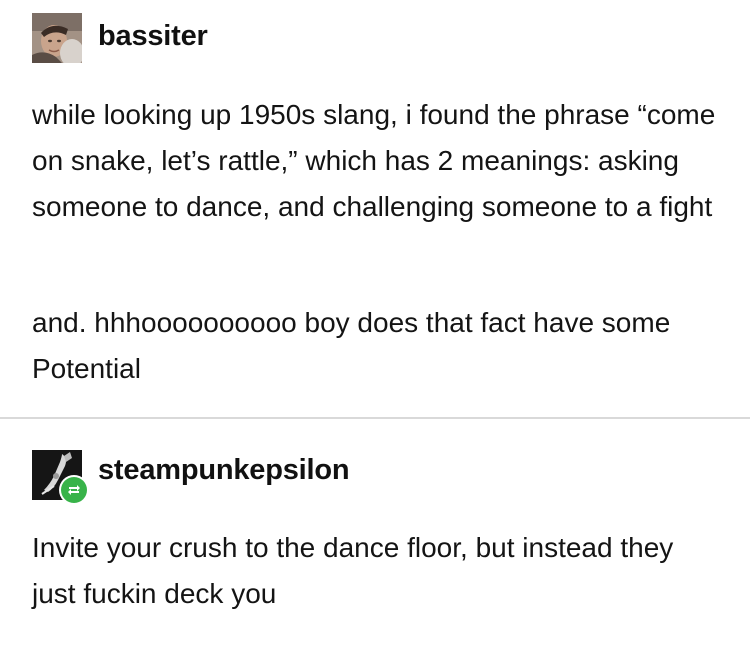  I want to click on post-header: steampunkepsilon, so click(224, 470).